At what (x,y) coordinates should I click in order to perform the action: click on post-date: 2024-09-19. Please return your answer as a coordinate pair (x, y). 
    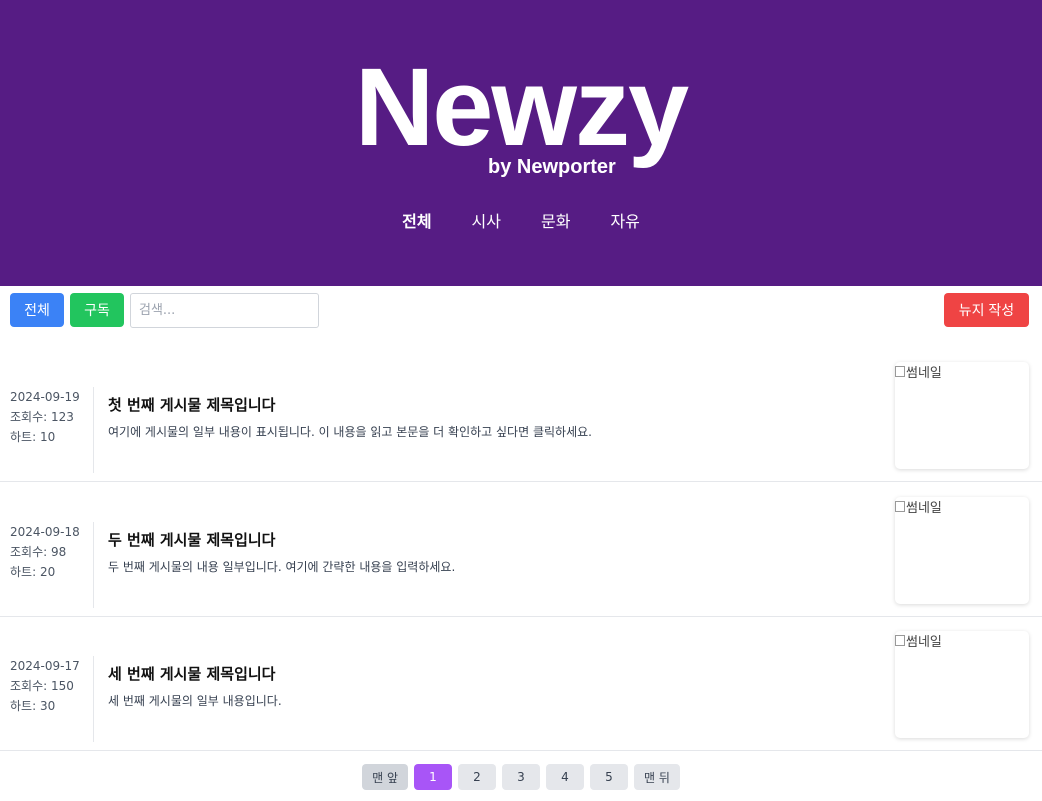
    Looking at the image, I should click on (45, 397).